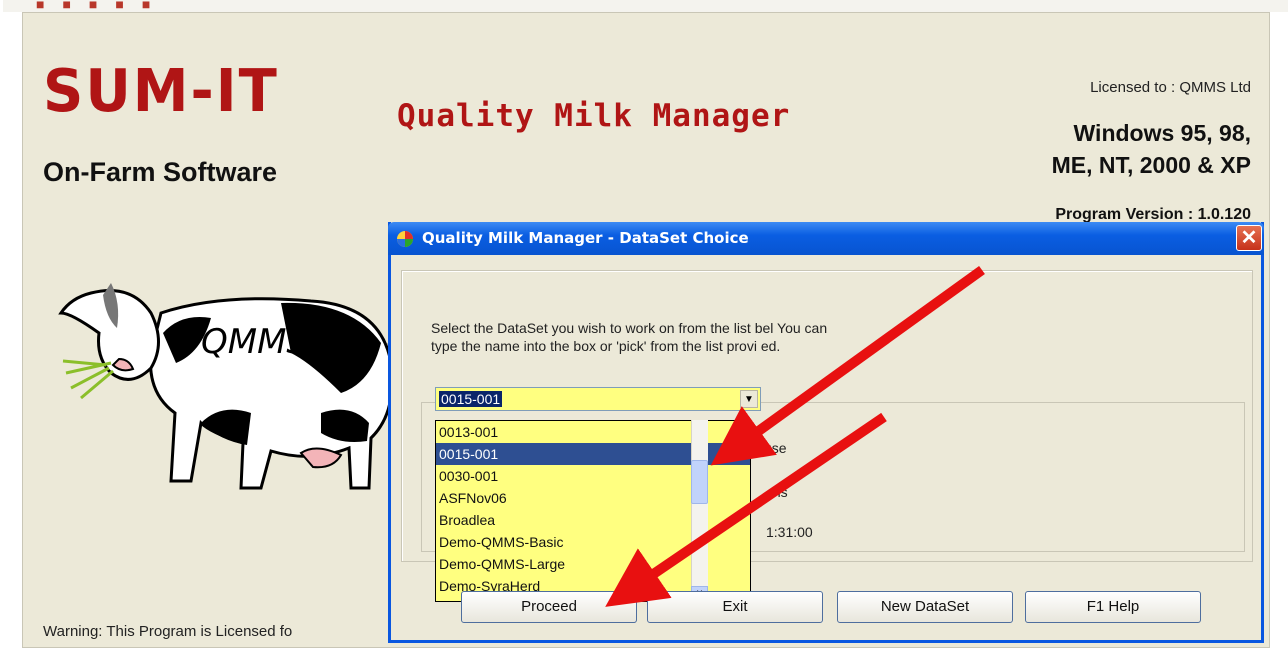 This screenshot has height=659, width=1288. Describe the element at coordinates (161, 91) in the screenshot. I see `brand-logo: SUM-IT` at that location.